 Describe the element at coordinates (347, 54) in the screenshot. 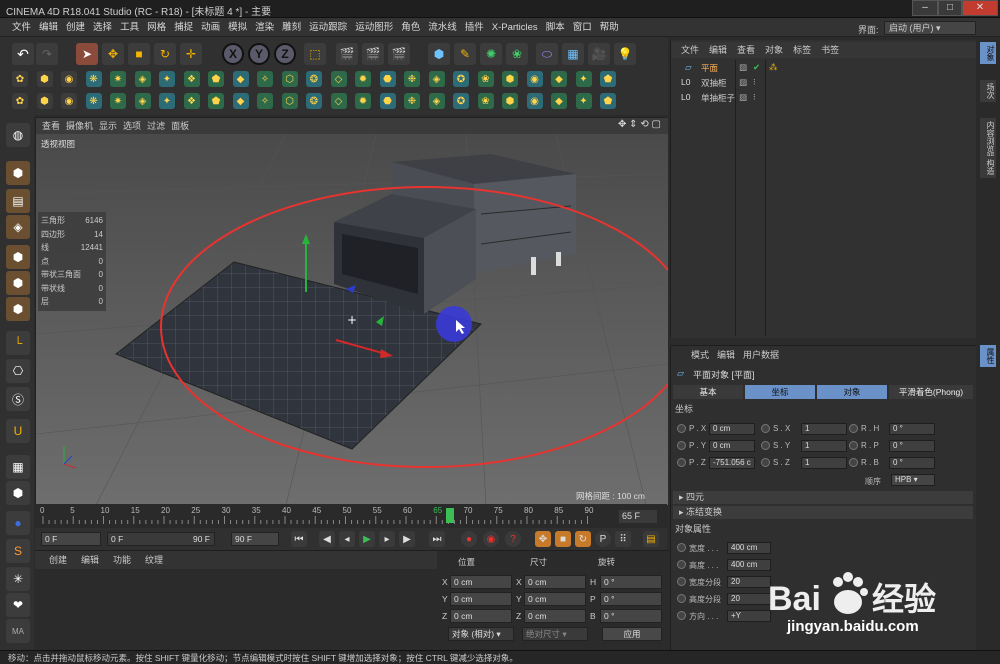

I see `render-view-icon: 🎬` at that location.